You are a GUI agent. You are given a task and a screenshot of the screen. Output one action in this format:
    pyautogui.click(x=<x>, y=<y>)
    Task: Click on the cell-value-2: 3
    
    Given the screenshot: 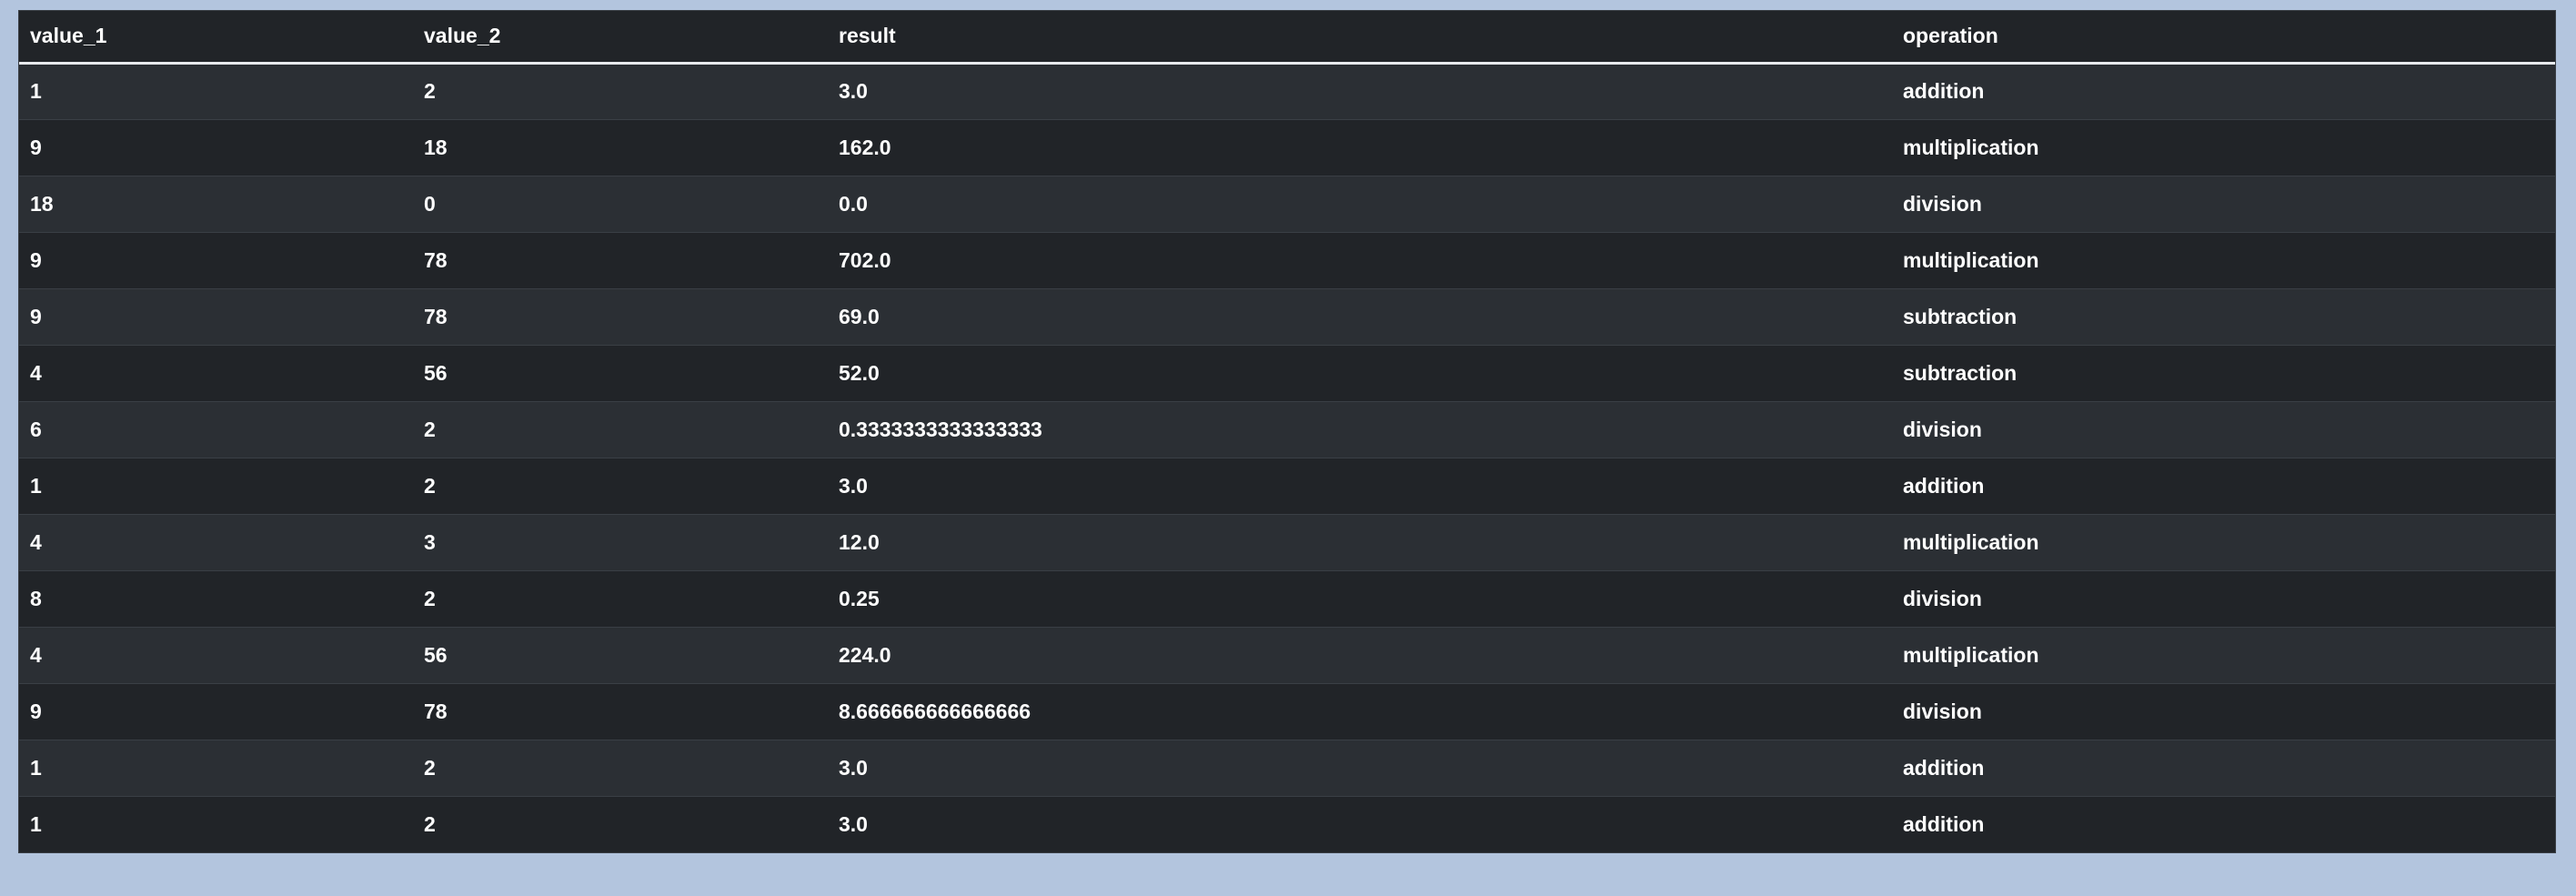 What is the action you would take?
    pyautogui.click(x=620, y=542)
    